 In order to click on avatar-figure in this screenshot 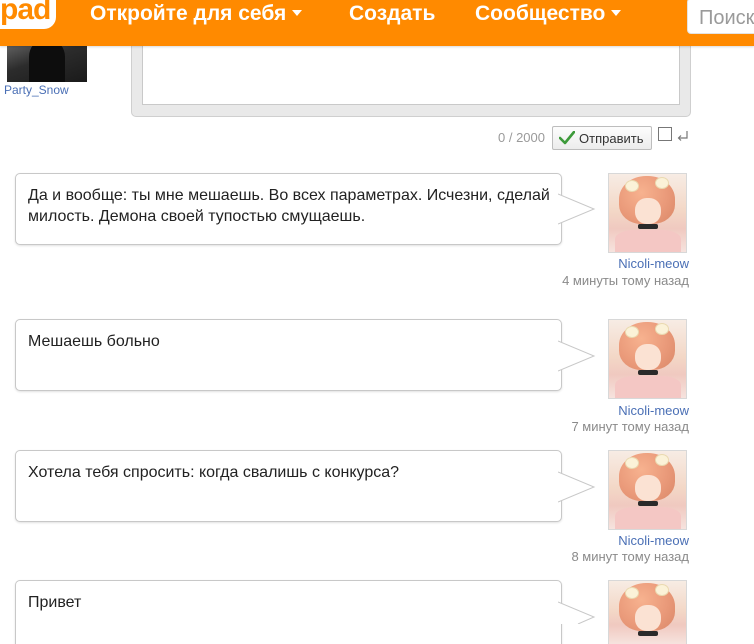, I will do `click(47, 61)`.